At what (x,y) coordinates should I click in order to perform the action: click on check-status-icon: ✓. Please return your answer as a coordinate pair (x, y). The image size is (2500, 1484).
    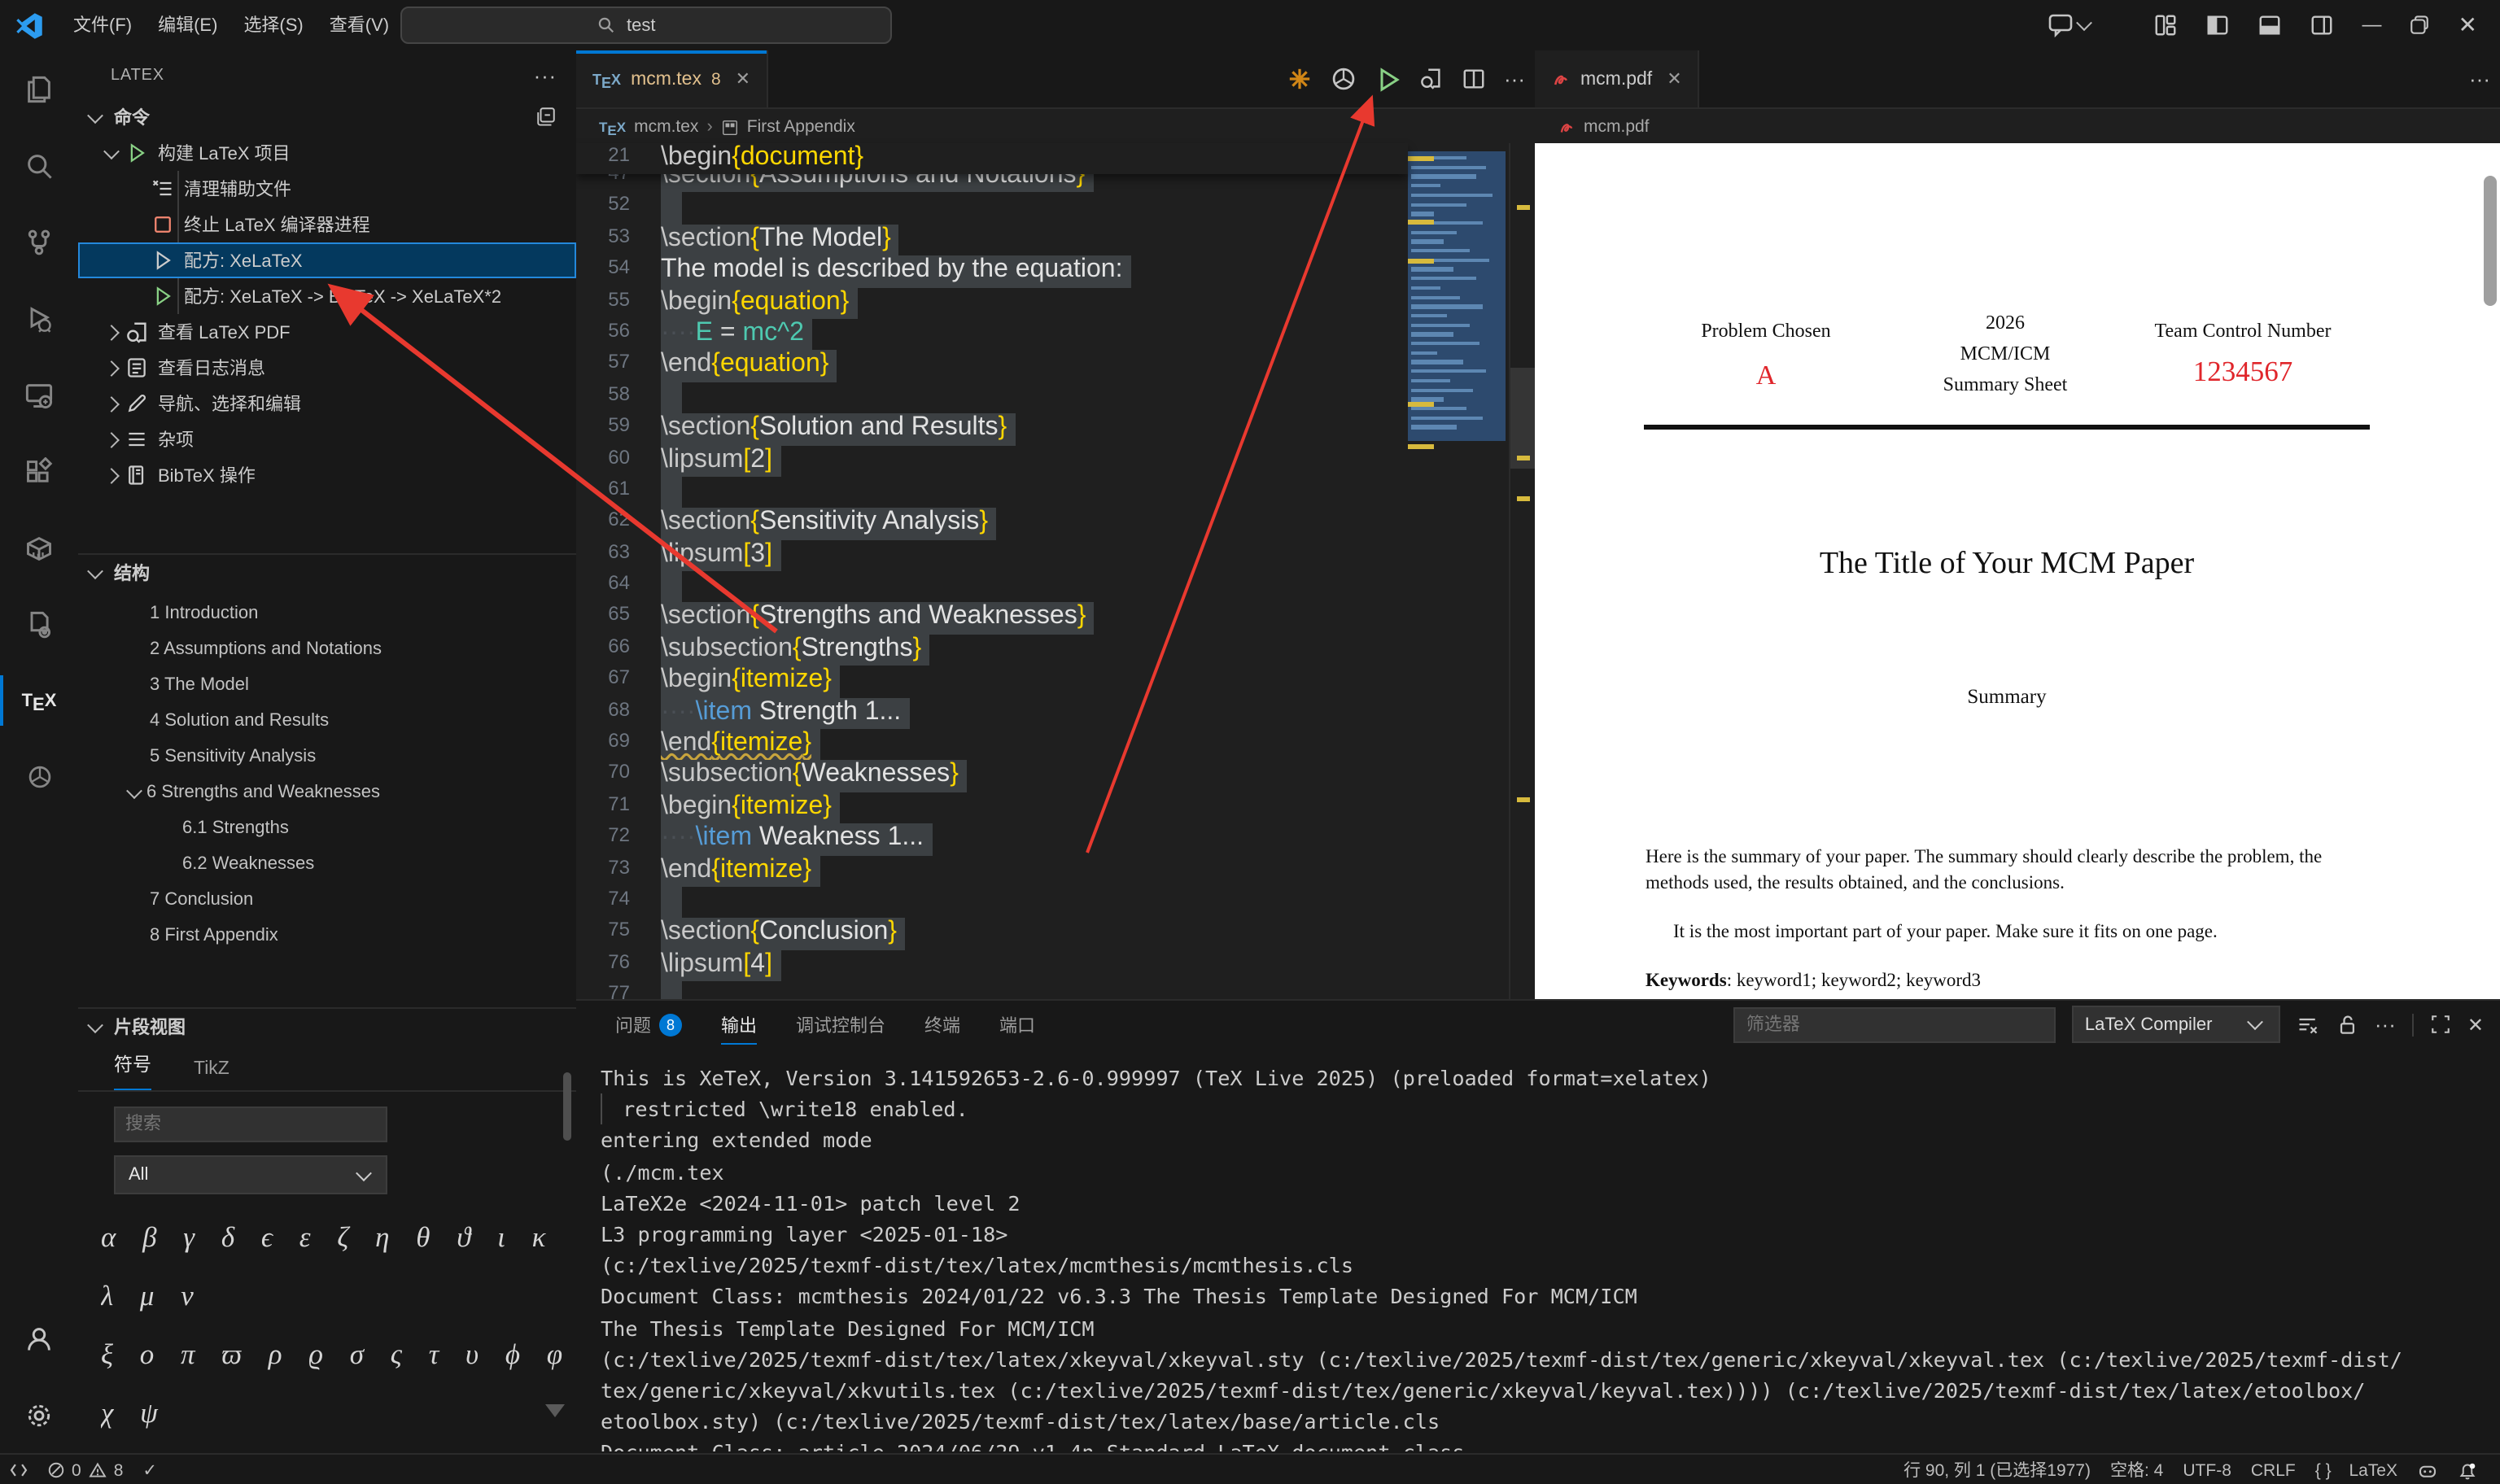
    Looking at the image, I should click on (150, 1470).